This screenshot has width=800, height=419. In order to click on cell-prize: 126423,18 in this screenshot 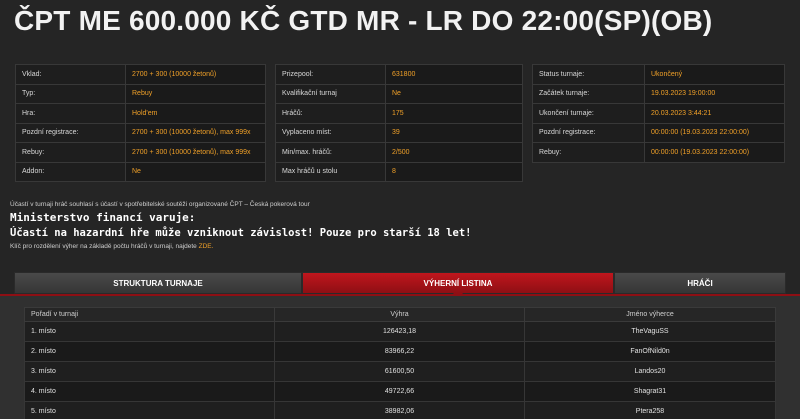, I will do `click(399, 331)`.